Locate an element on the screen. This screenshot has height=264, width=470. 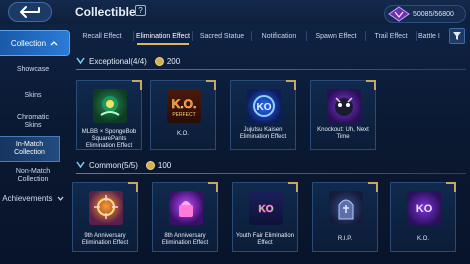
collectible-card: KO K.O. is located at coordinates (423, 217).